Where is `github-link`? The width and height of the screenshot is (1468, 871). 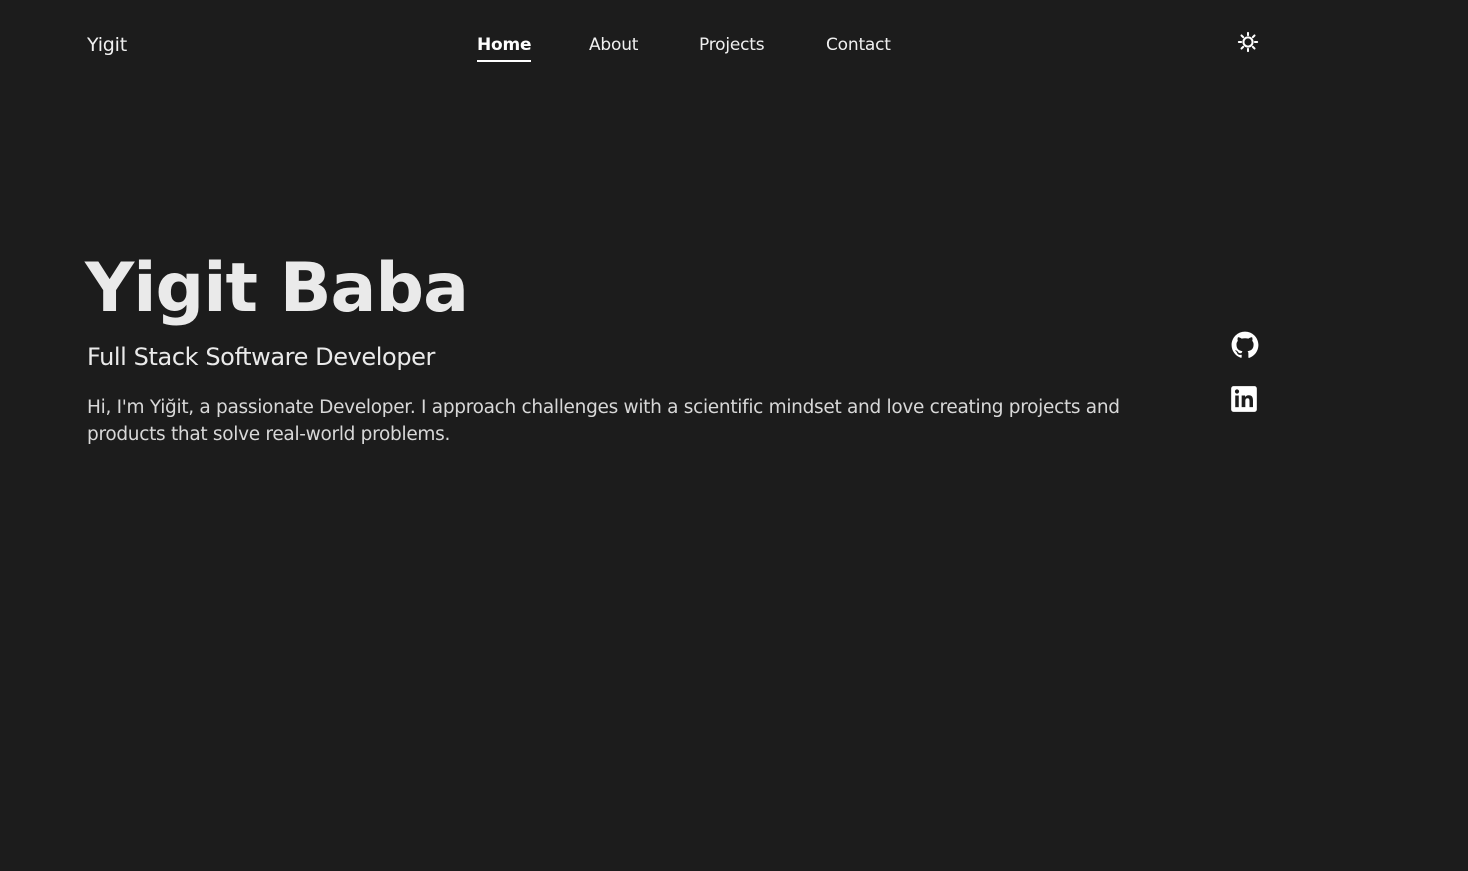 github-link is located at coordinates (1245, 345).